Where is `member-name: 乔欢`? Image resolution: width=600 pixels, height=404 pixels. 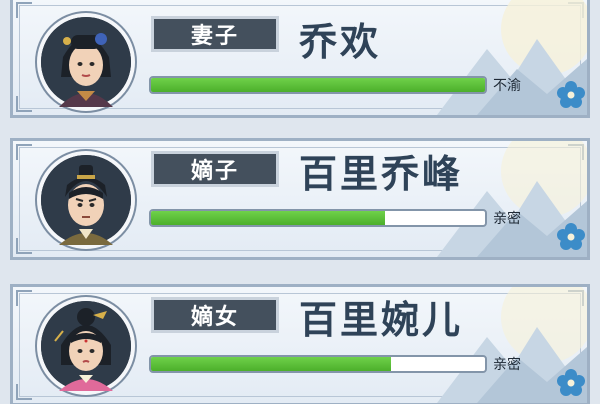
member-name: 乔欢 is located at coordinates (340, 42).